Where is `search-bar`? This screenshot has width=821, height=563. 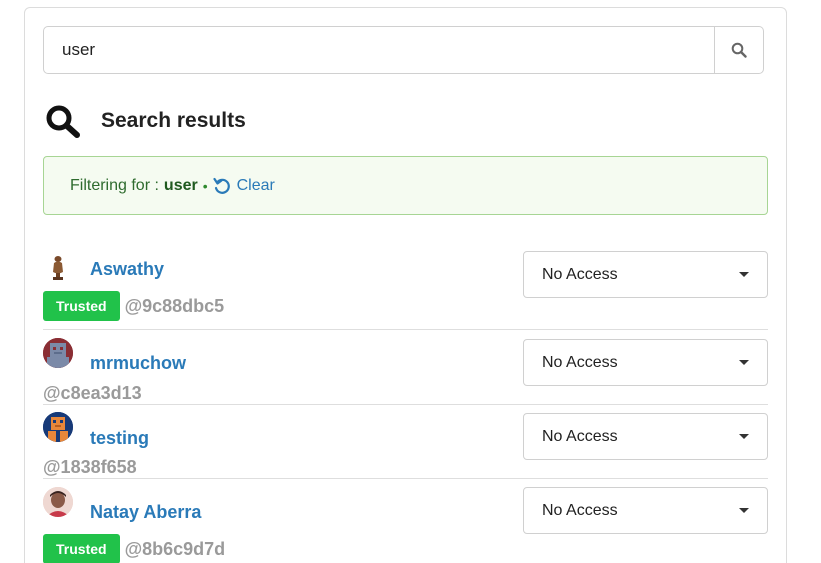 search-bar is located at coordinates (403, 50).